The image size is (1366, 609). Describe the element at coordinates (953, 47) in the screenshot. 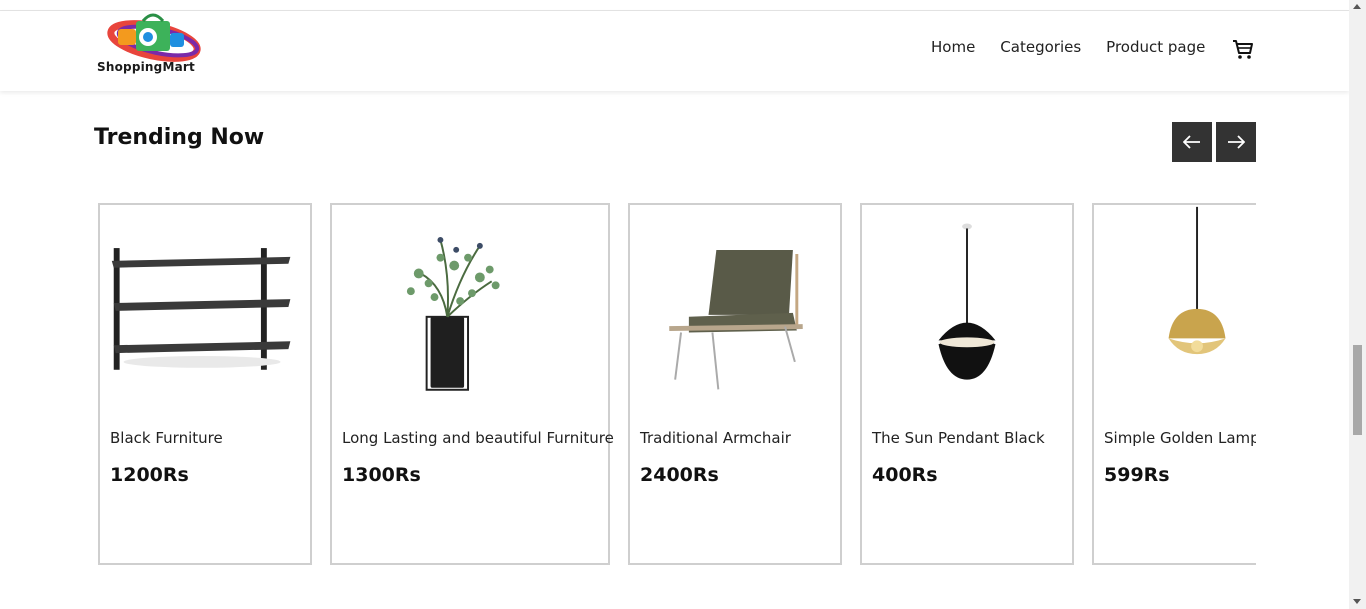

I see `nav-home: Home` at that location.